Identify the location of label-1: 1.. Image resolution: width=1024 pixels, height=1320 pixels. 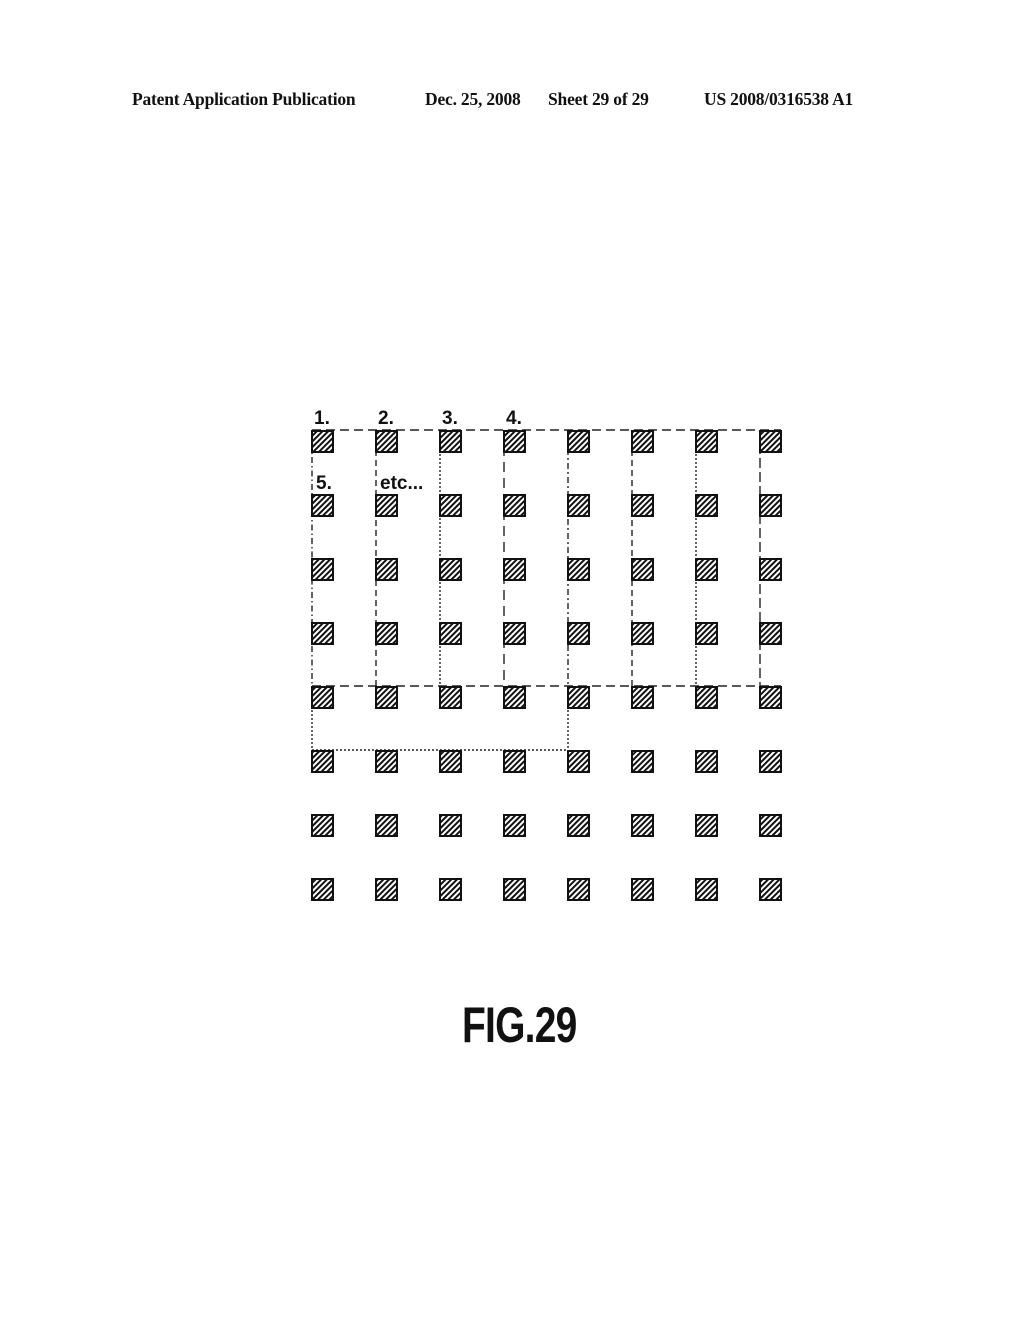
(322, 418).